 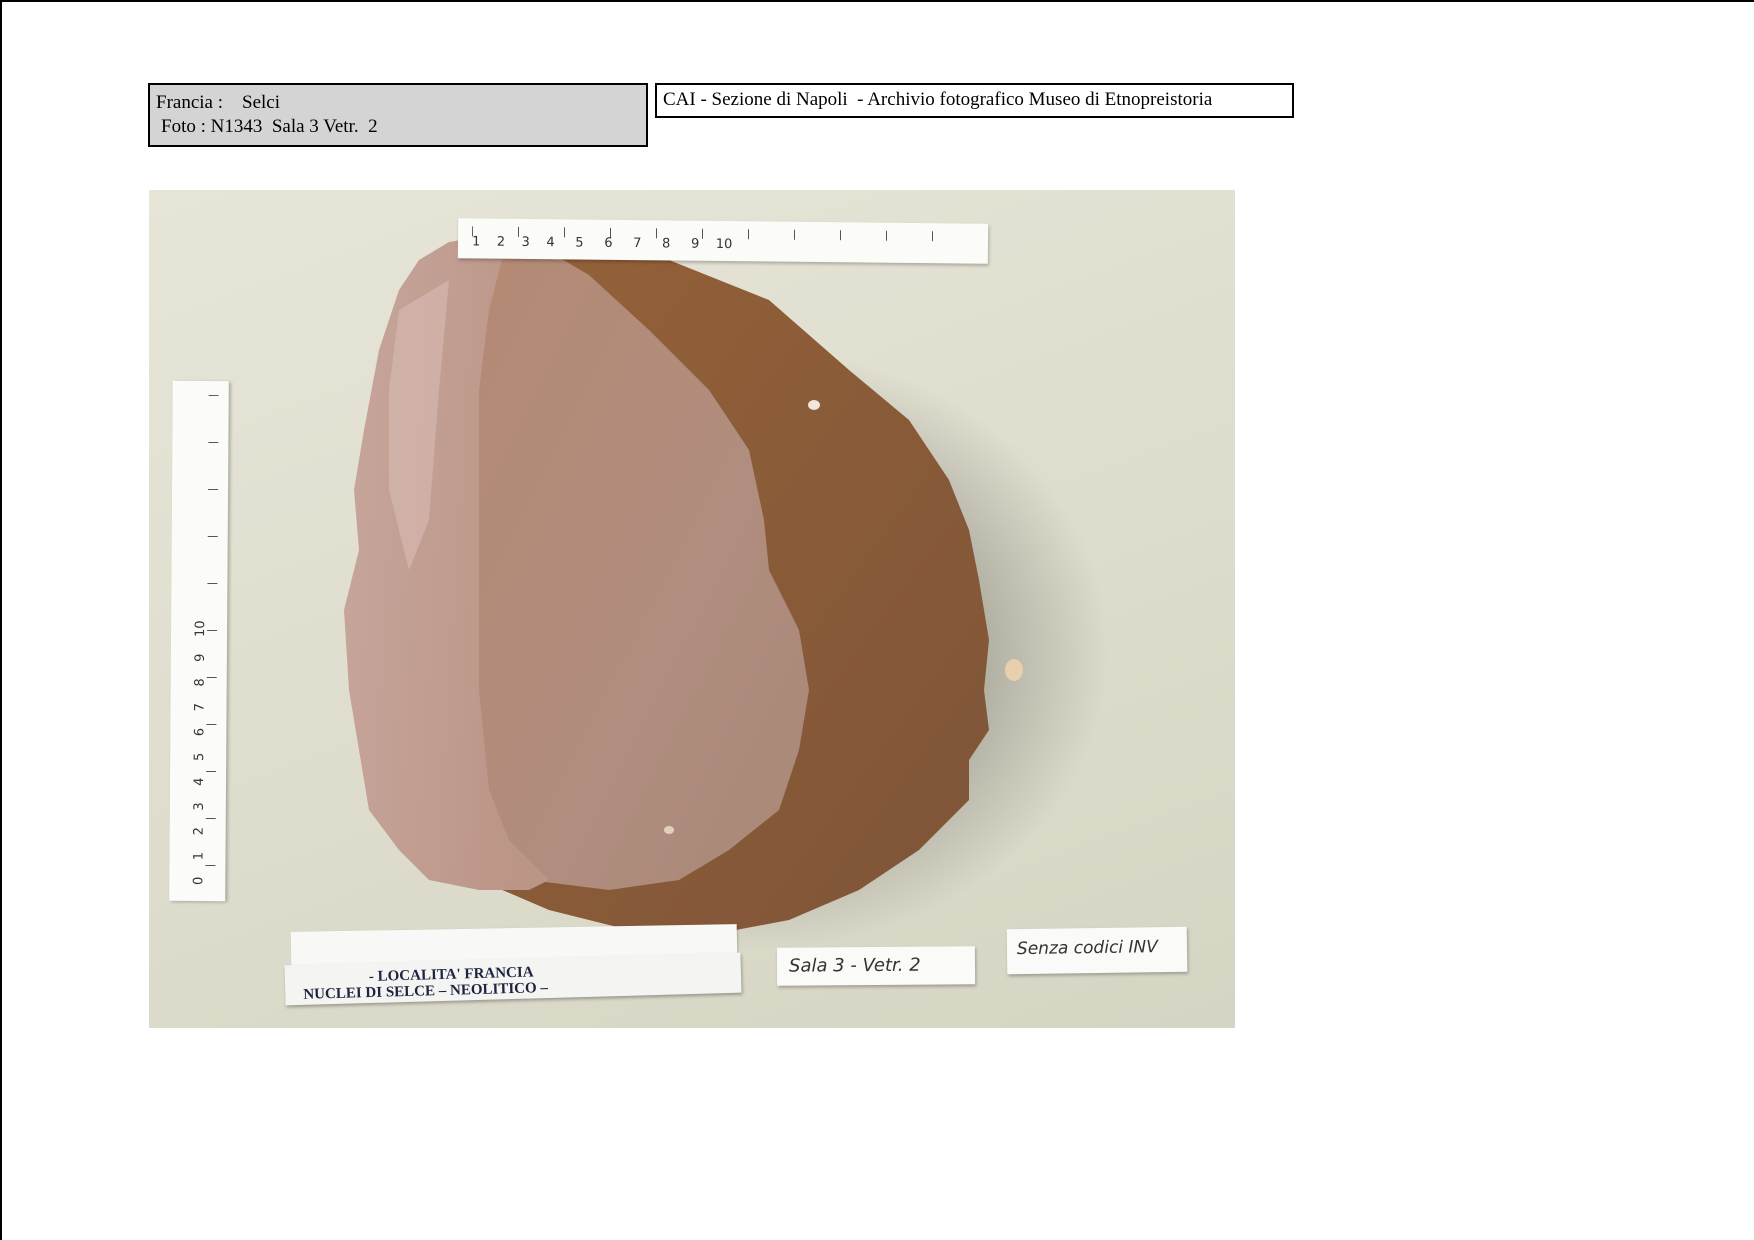 I want to click on vertical-scale-ruler: 0 1 2 3 4 5 6 7 8 9 10, so click(x=199, y=641).